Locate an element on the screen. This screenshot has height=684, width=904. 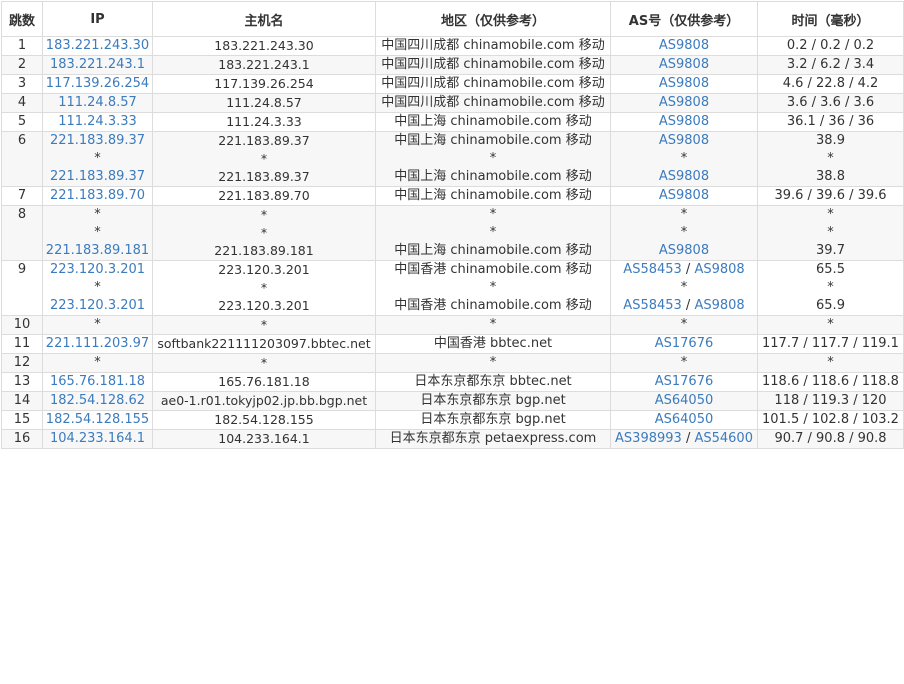
ip-cell: * is located at coordinates (97, 325).